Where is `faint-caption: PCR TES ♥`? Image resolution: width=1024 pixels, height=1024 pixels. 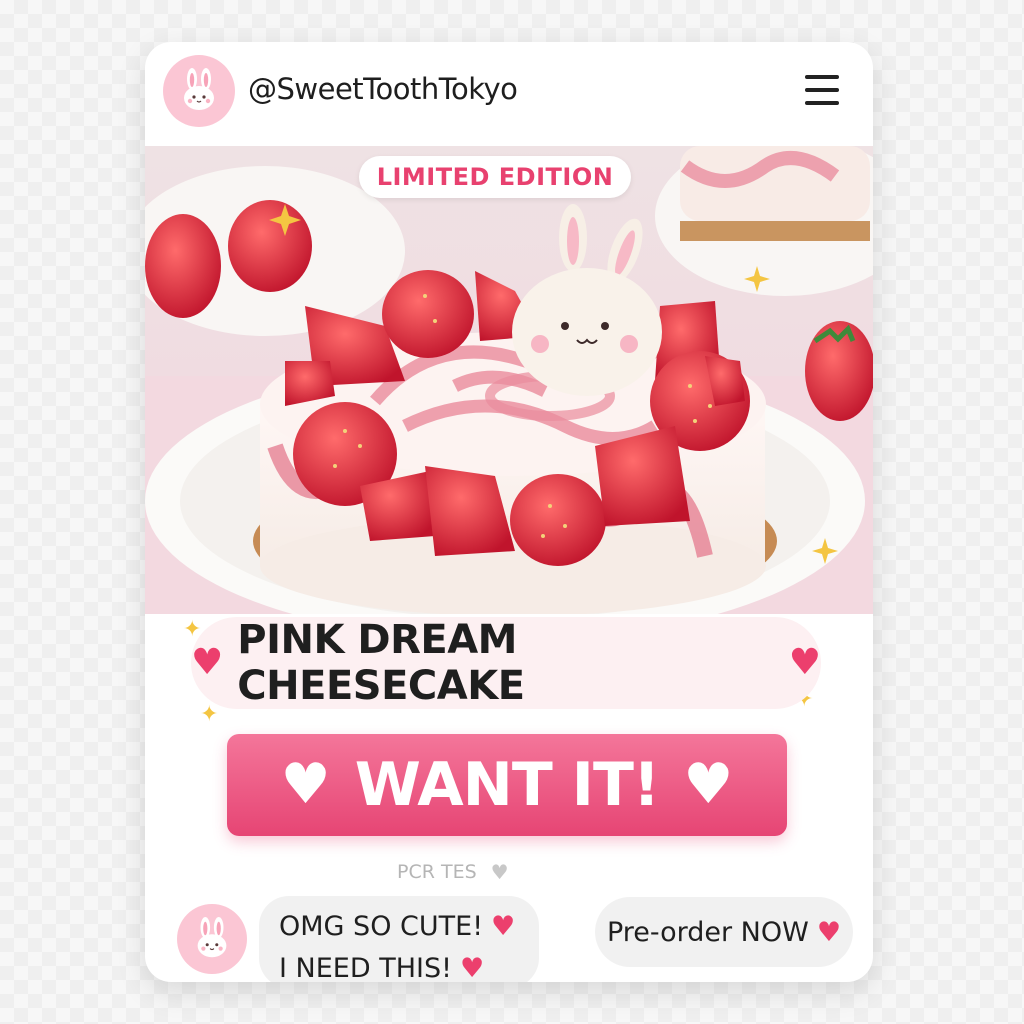 faint-caption: PCR TES ♥ is located at coordinates (453, 872).